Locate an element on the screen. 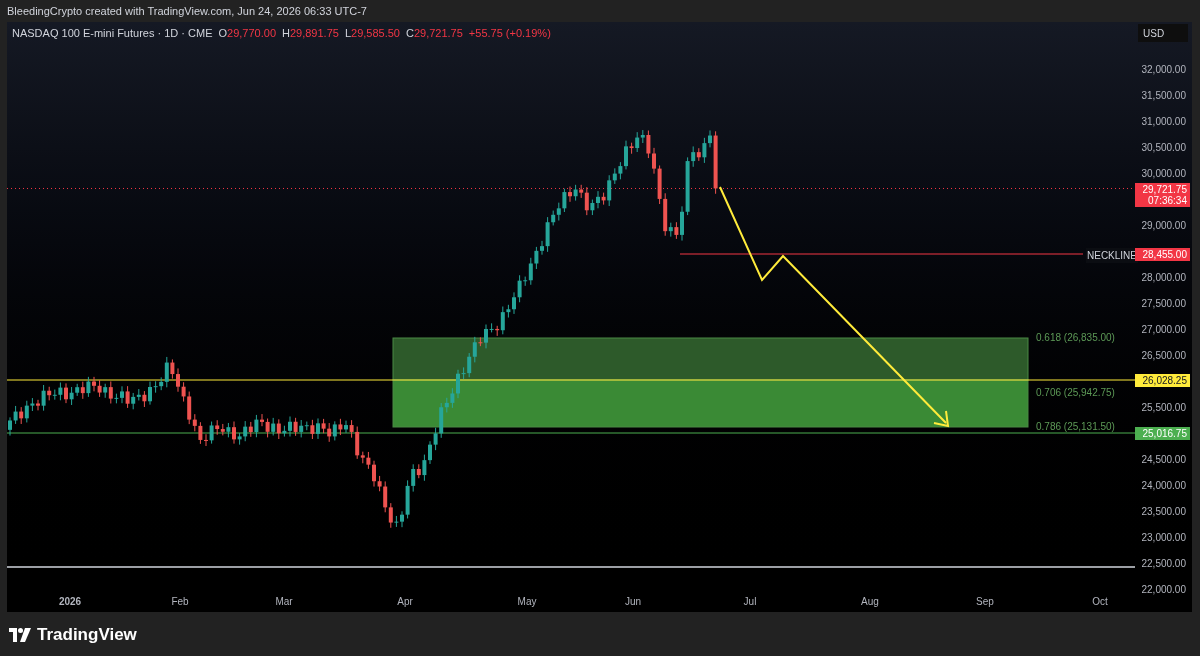 The height and width of the screenshot is (656, 1200). price-tick: 22,500.00 is located at coordinates (1163, 564).